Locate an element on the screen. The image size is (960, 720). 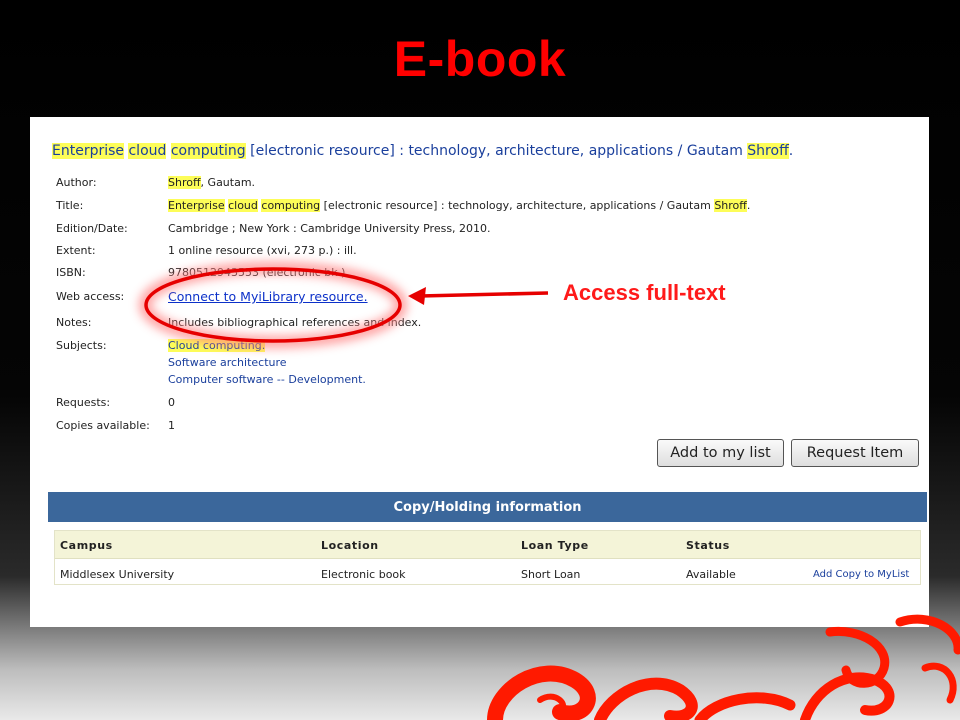
subject-link-3: Computer software -- Development. is located at coordinates (267, 379).